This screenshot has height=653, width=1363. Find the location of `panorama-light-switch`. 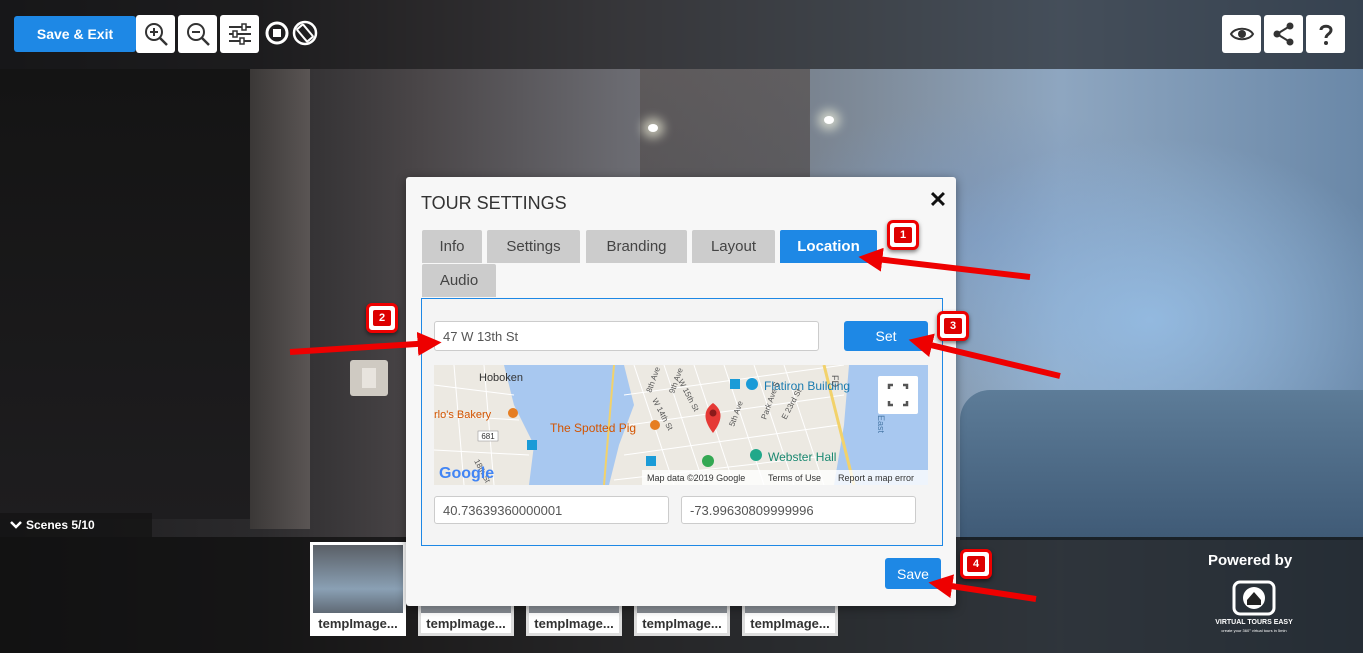

panorama-light-switch is located at coordinates (369, 378).